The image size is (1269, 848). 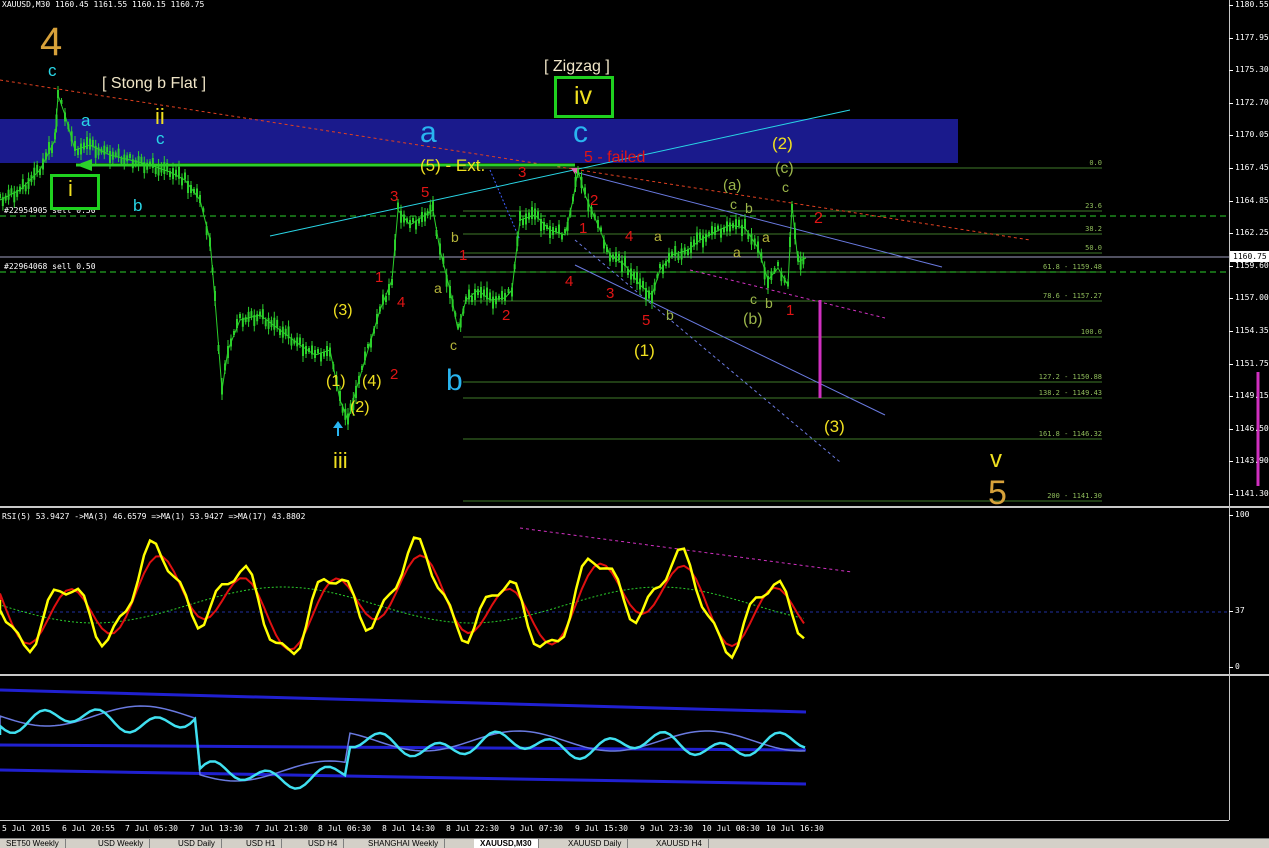 What do you see at coordinates (583, 96) in the screenshot?
I see `wave-label: iv` at bounding box center [583, 96].